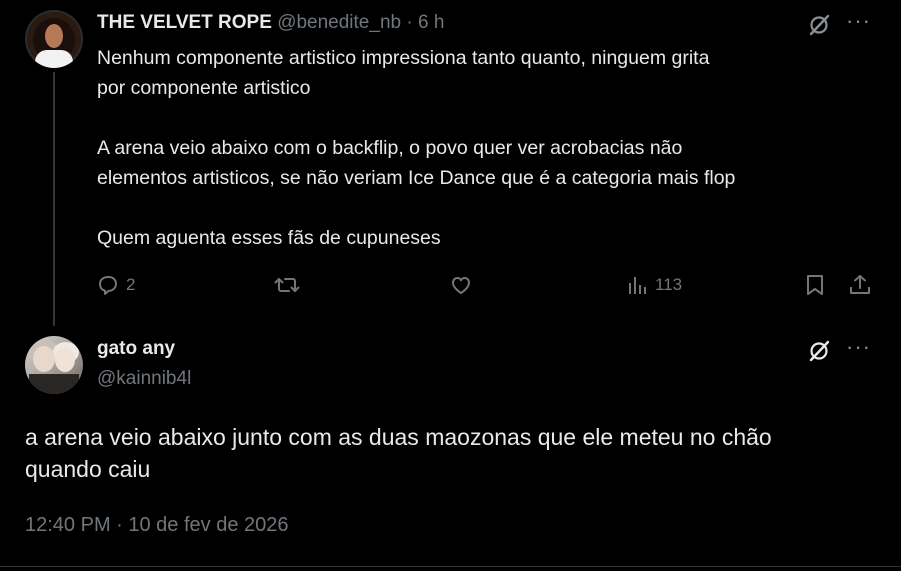  I want to click on display-name: gato any, so click(136, 349).